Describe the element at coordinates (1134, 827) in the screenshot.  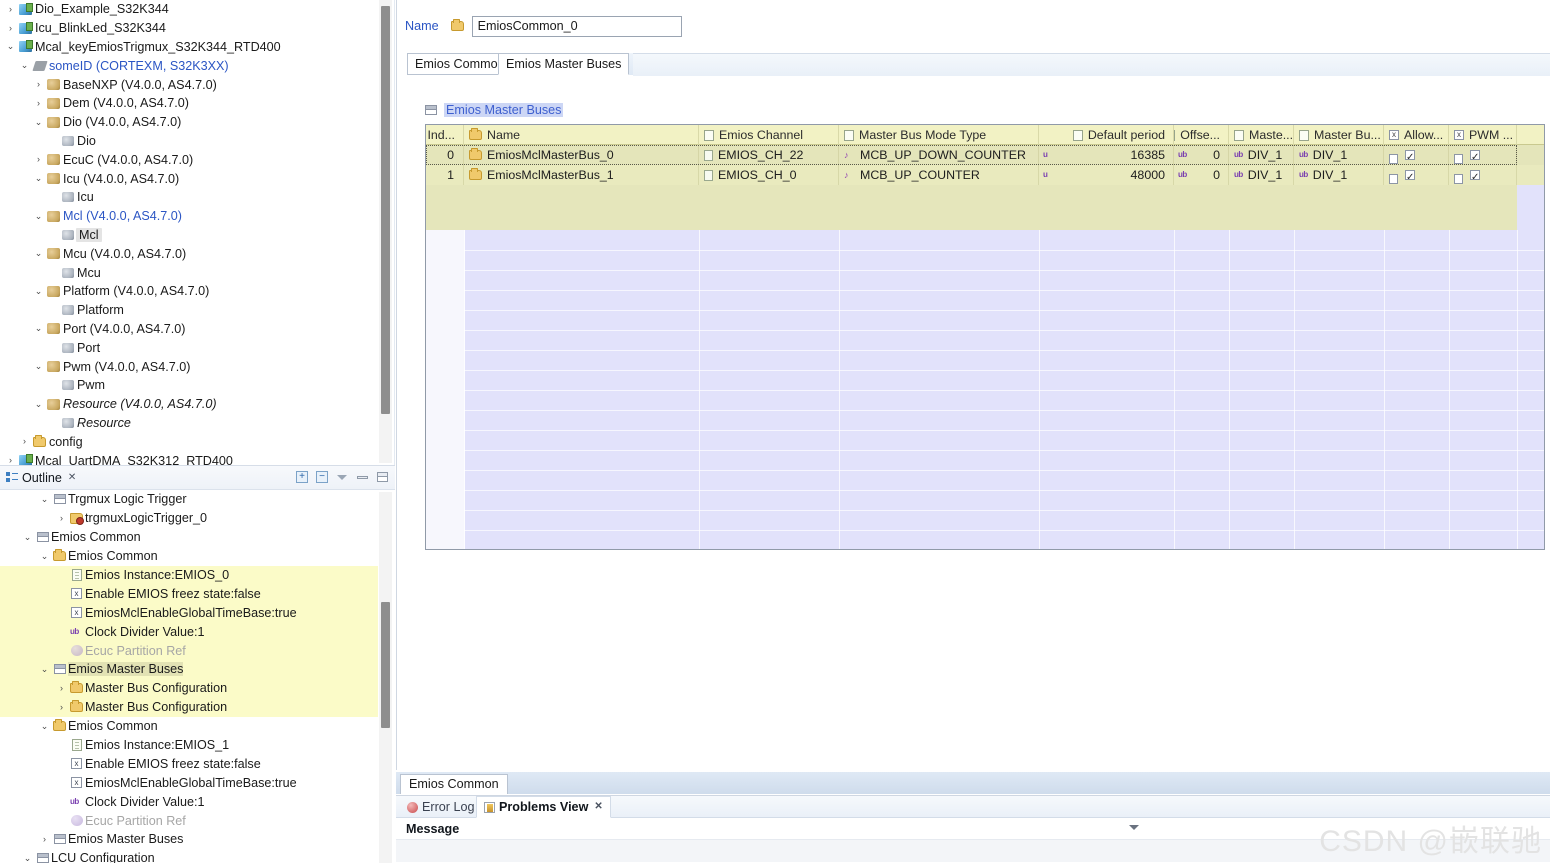
I see `chevron-down-icon` at that location.